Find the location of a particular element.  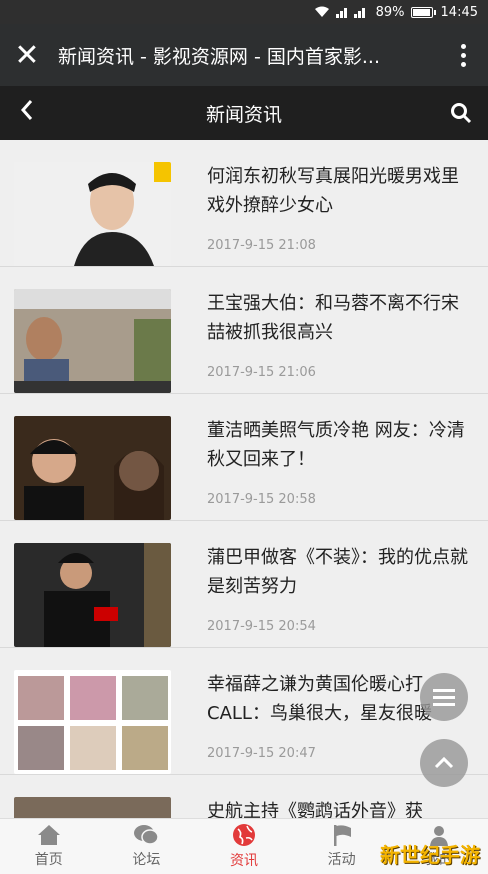

wifi-icon is located at coordinates (321, 11).